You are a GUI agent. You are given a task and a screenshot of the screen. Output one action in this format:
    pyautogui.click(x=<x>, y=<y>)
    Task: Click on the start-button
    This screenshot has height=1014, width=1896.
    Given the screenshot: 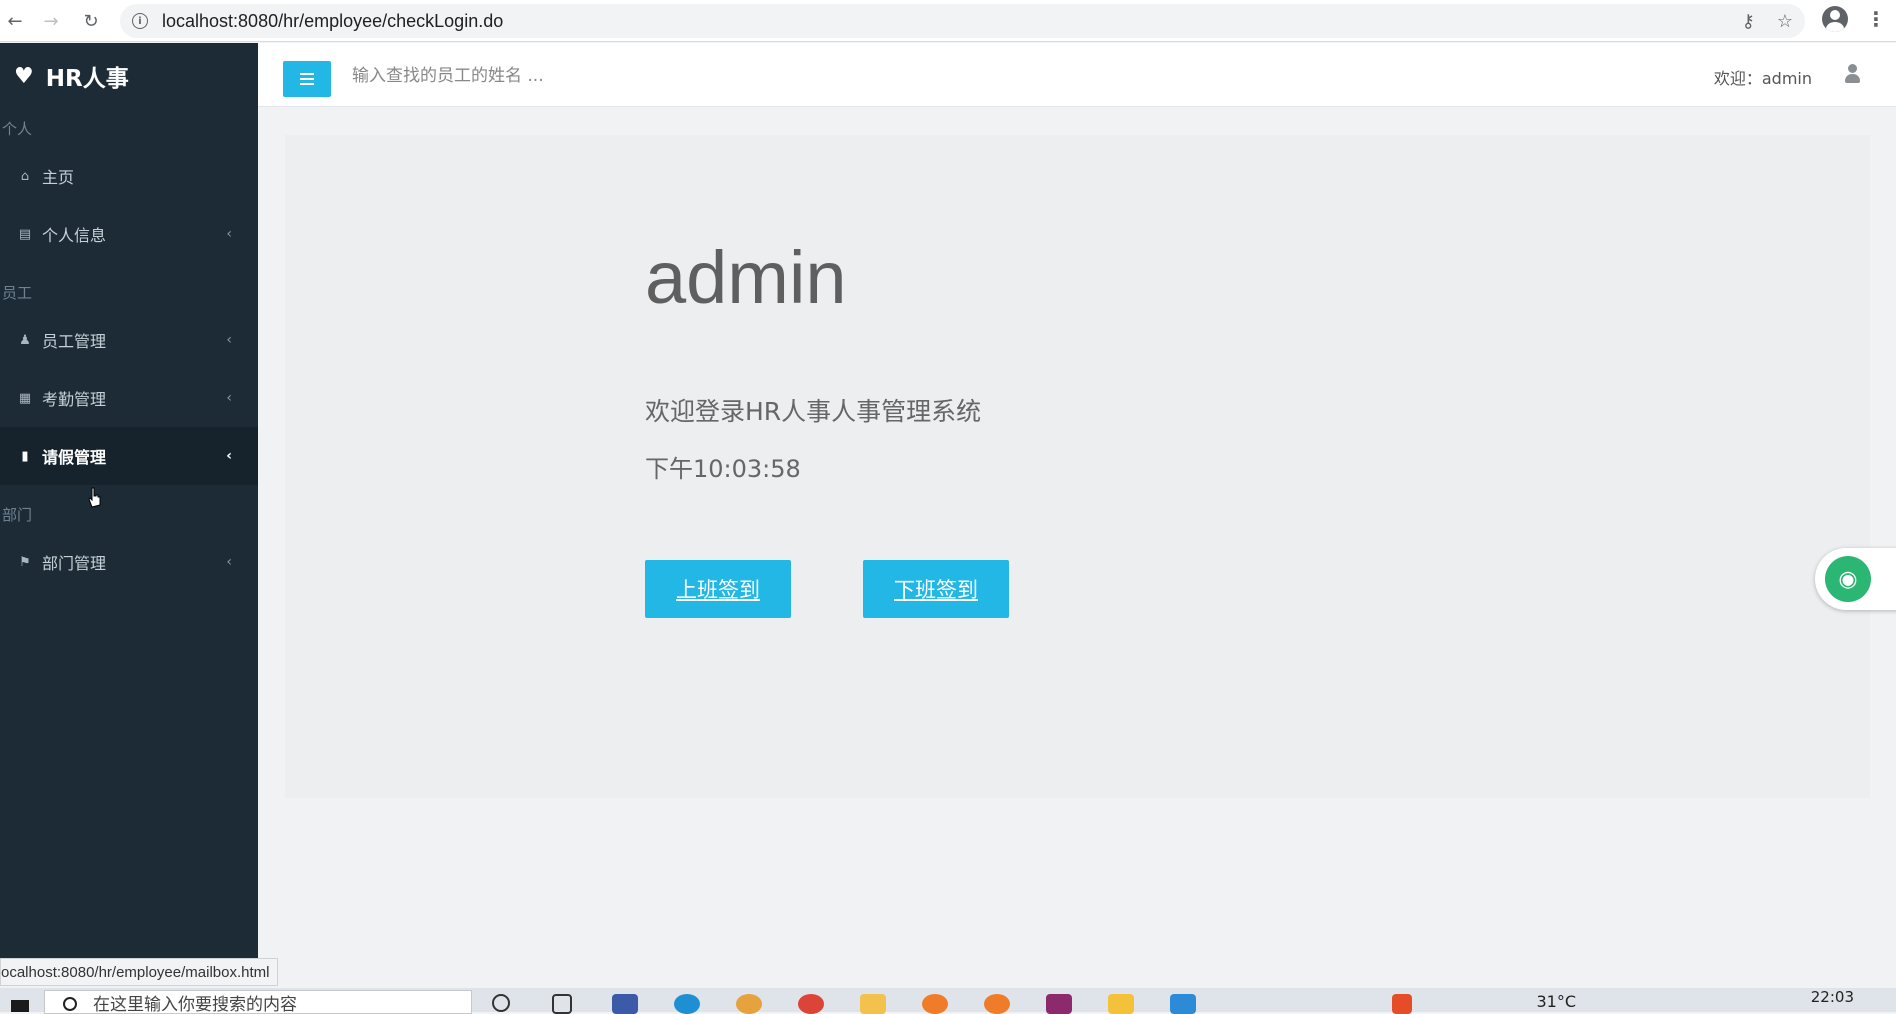 What is the action you would take?
    pyautogui.click(x=20, y=1000)
    